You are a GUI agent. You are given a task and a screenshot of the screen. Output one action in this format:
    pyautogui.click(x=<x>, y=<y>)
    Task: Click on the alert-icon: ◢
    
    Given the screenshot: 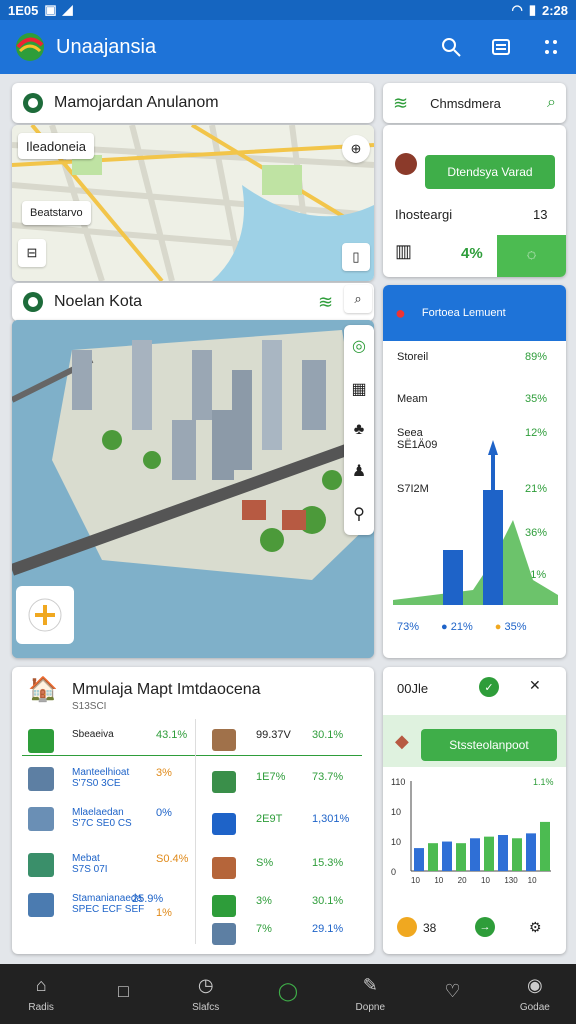 What is the action you would take?
    pyautogui.click(x=67, y=9)
    